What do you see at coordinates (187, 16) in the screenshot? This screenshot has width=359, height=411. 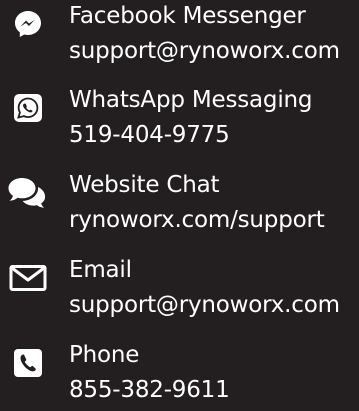 I see `contact-title: Facebook Messenger` at bounding box center [187, 16].